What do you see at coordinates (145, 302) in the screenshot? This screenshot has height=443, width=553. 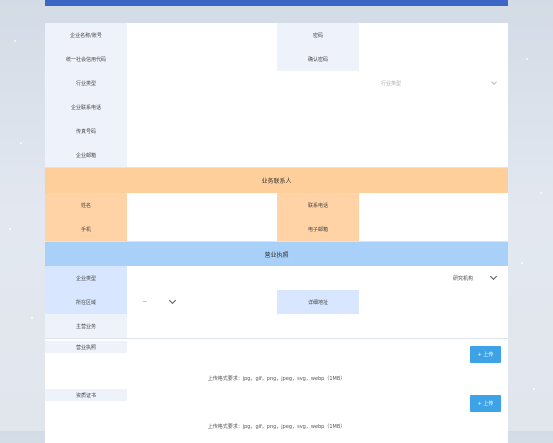 I see `region-value: --` at bounding box center [145, 302].